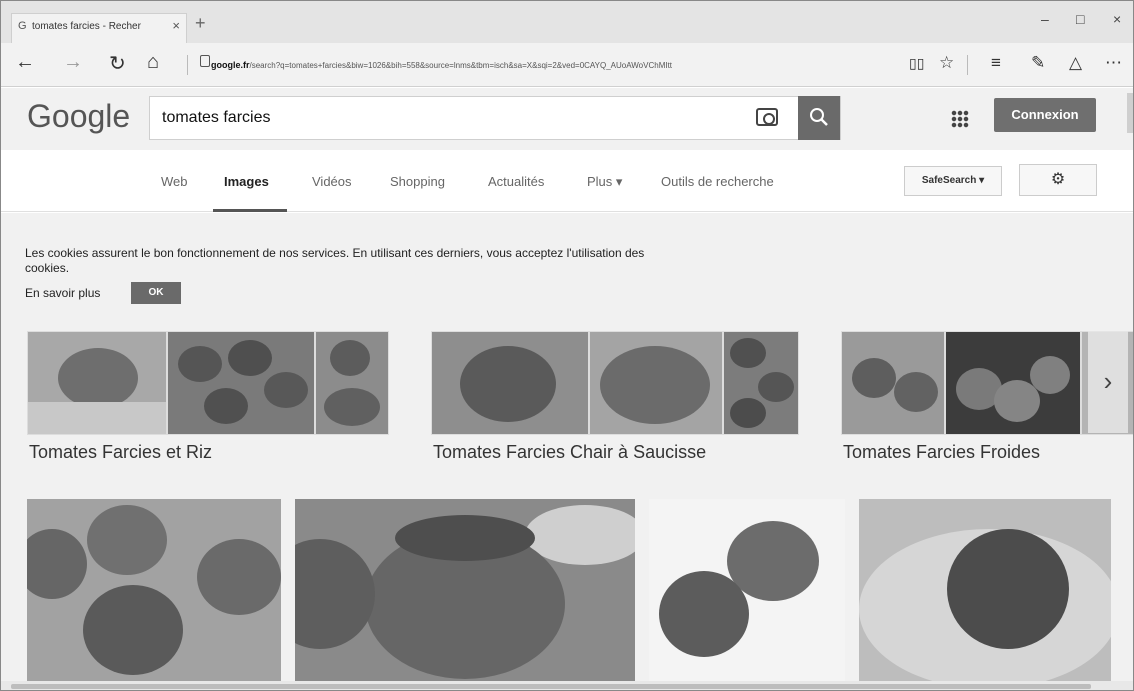 The width and height of the screenshot is (1134, 691). I want to click on tab-plus: Plus ▾, so click(604, 182).